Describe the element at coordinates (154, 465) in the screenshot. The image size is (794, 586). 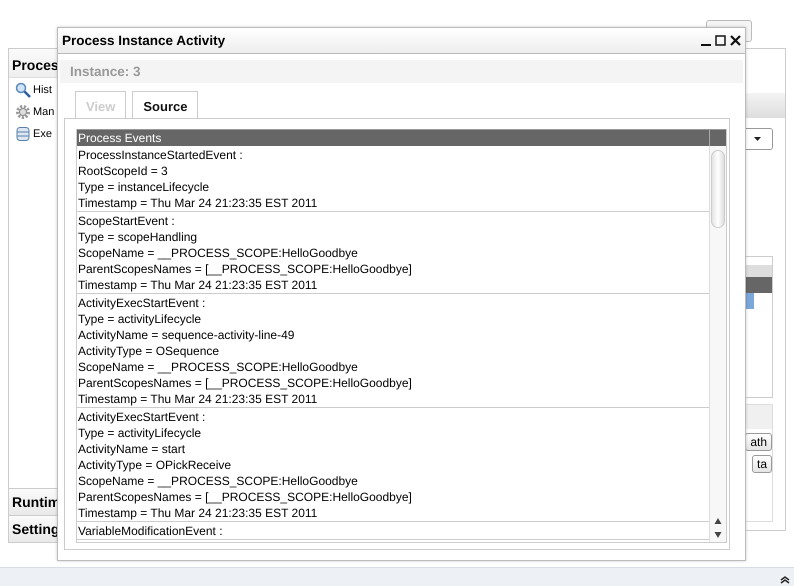
I see `event-line: ActivityType = OPickReceive` at that location.